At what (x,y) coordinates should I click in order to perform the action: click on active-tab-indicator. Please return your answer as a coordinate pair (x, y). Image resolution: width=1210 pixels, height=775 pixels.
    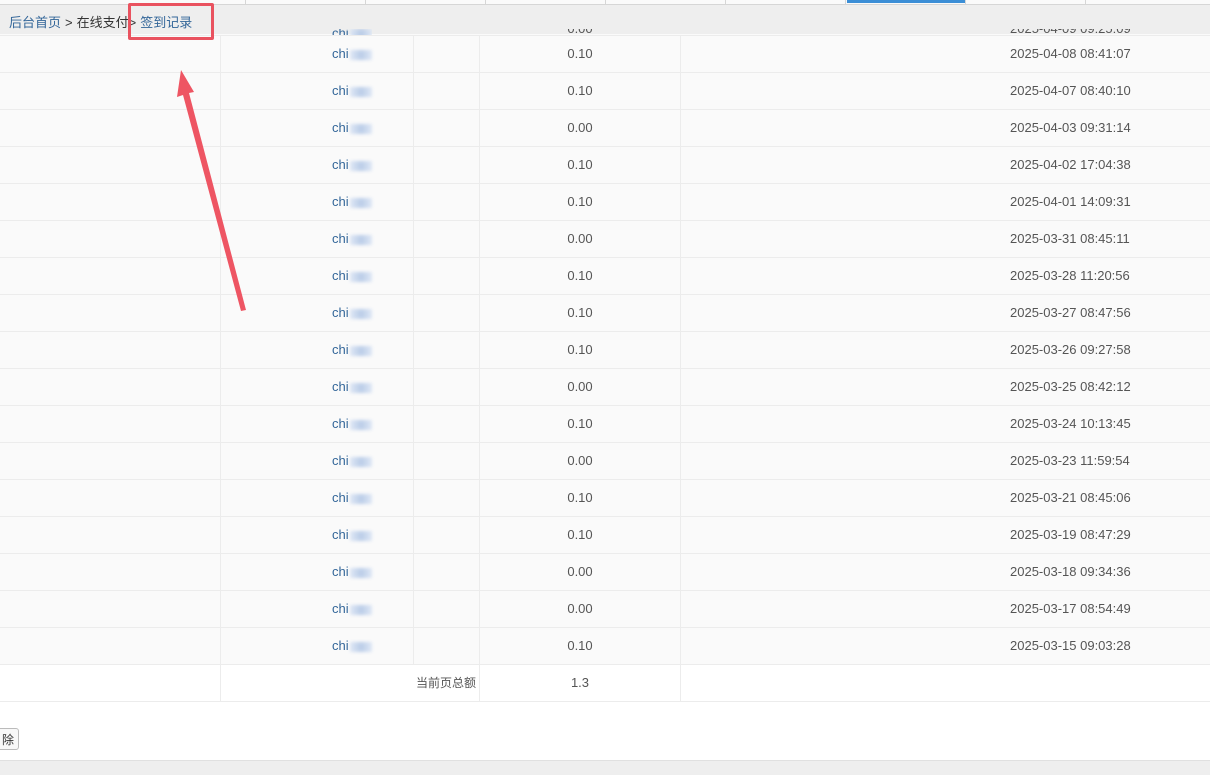
    Looking at the image, I should click on (906, 1).